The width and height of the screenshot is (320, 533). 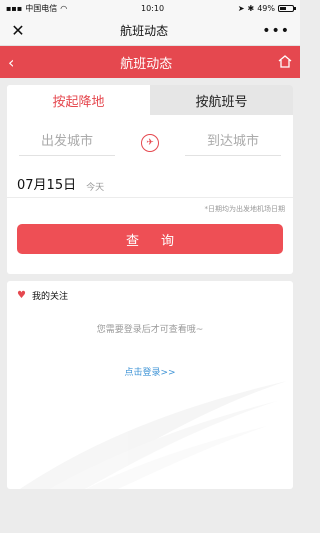 What do you see at coordinates (146, 64) in the screenshot?
I see `page-title: 航班动态` at bounding box center [146, 64].